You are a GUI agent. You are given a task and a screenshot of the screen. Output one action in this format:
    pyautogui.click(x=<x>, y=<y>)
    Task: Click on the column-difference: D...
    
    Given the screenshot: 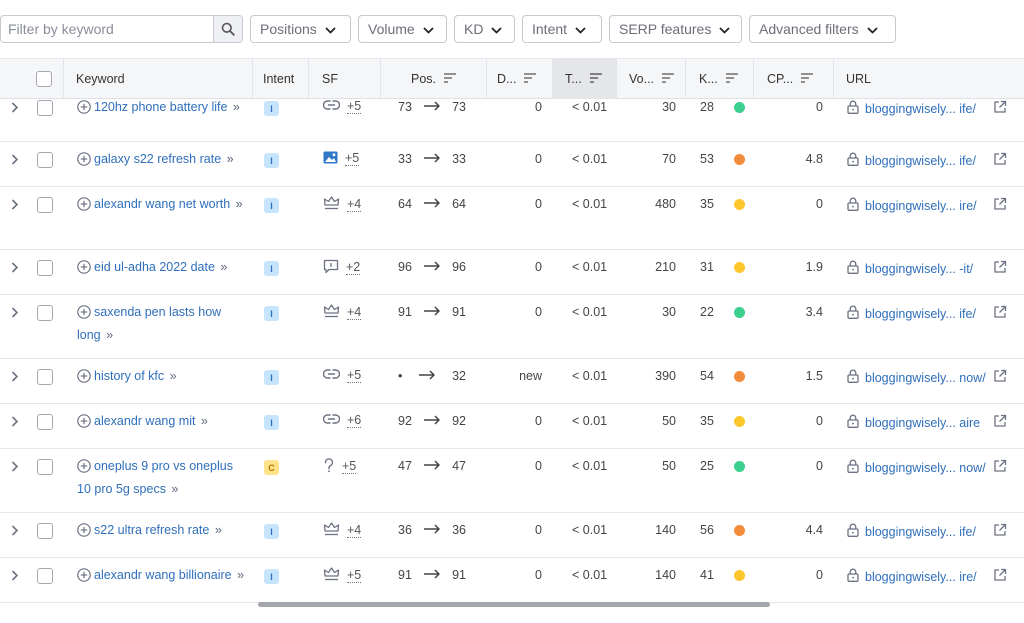 What is the action you would take?
    pyautogui.click(x=520, y=79)
    